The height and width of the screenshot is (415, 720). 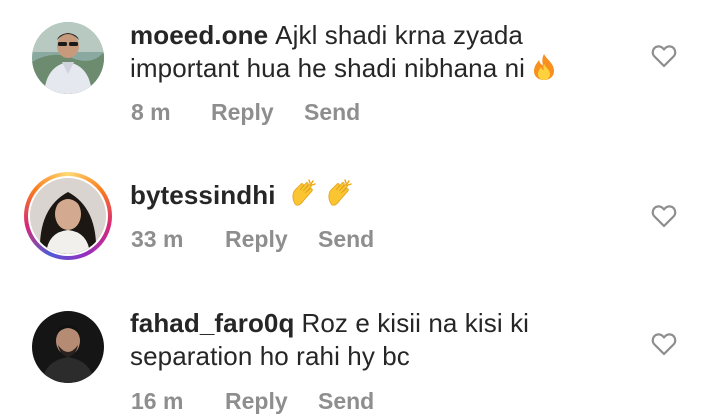 What do you see at coordinates (151, 112) in the screenshot?
I see `comment-timestamp: 8 m` at bounding box center [151, 112].